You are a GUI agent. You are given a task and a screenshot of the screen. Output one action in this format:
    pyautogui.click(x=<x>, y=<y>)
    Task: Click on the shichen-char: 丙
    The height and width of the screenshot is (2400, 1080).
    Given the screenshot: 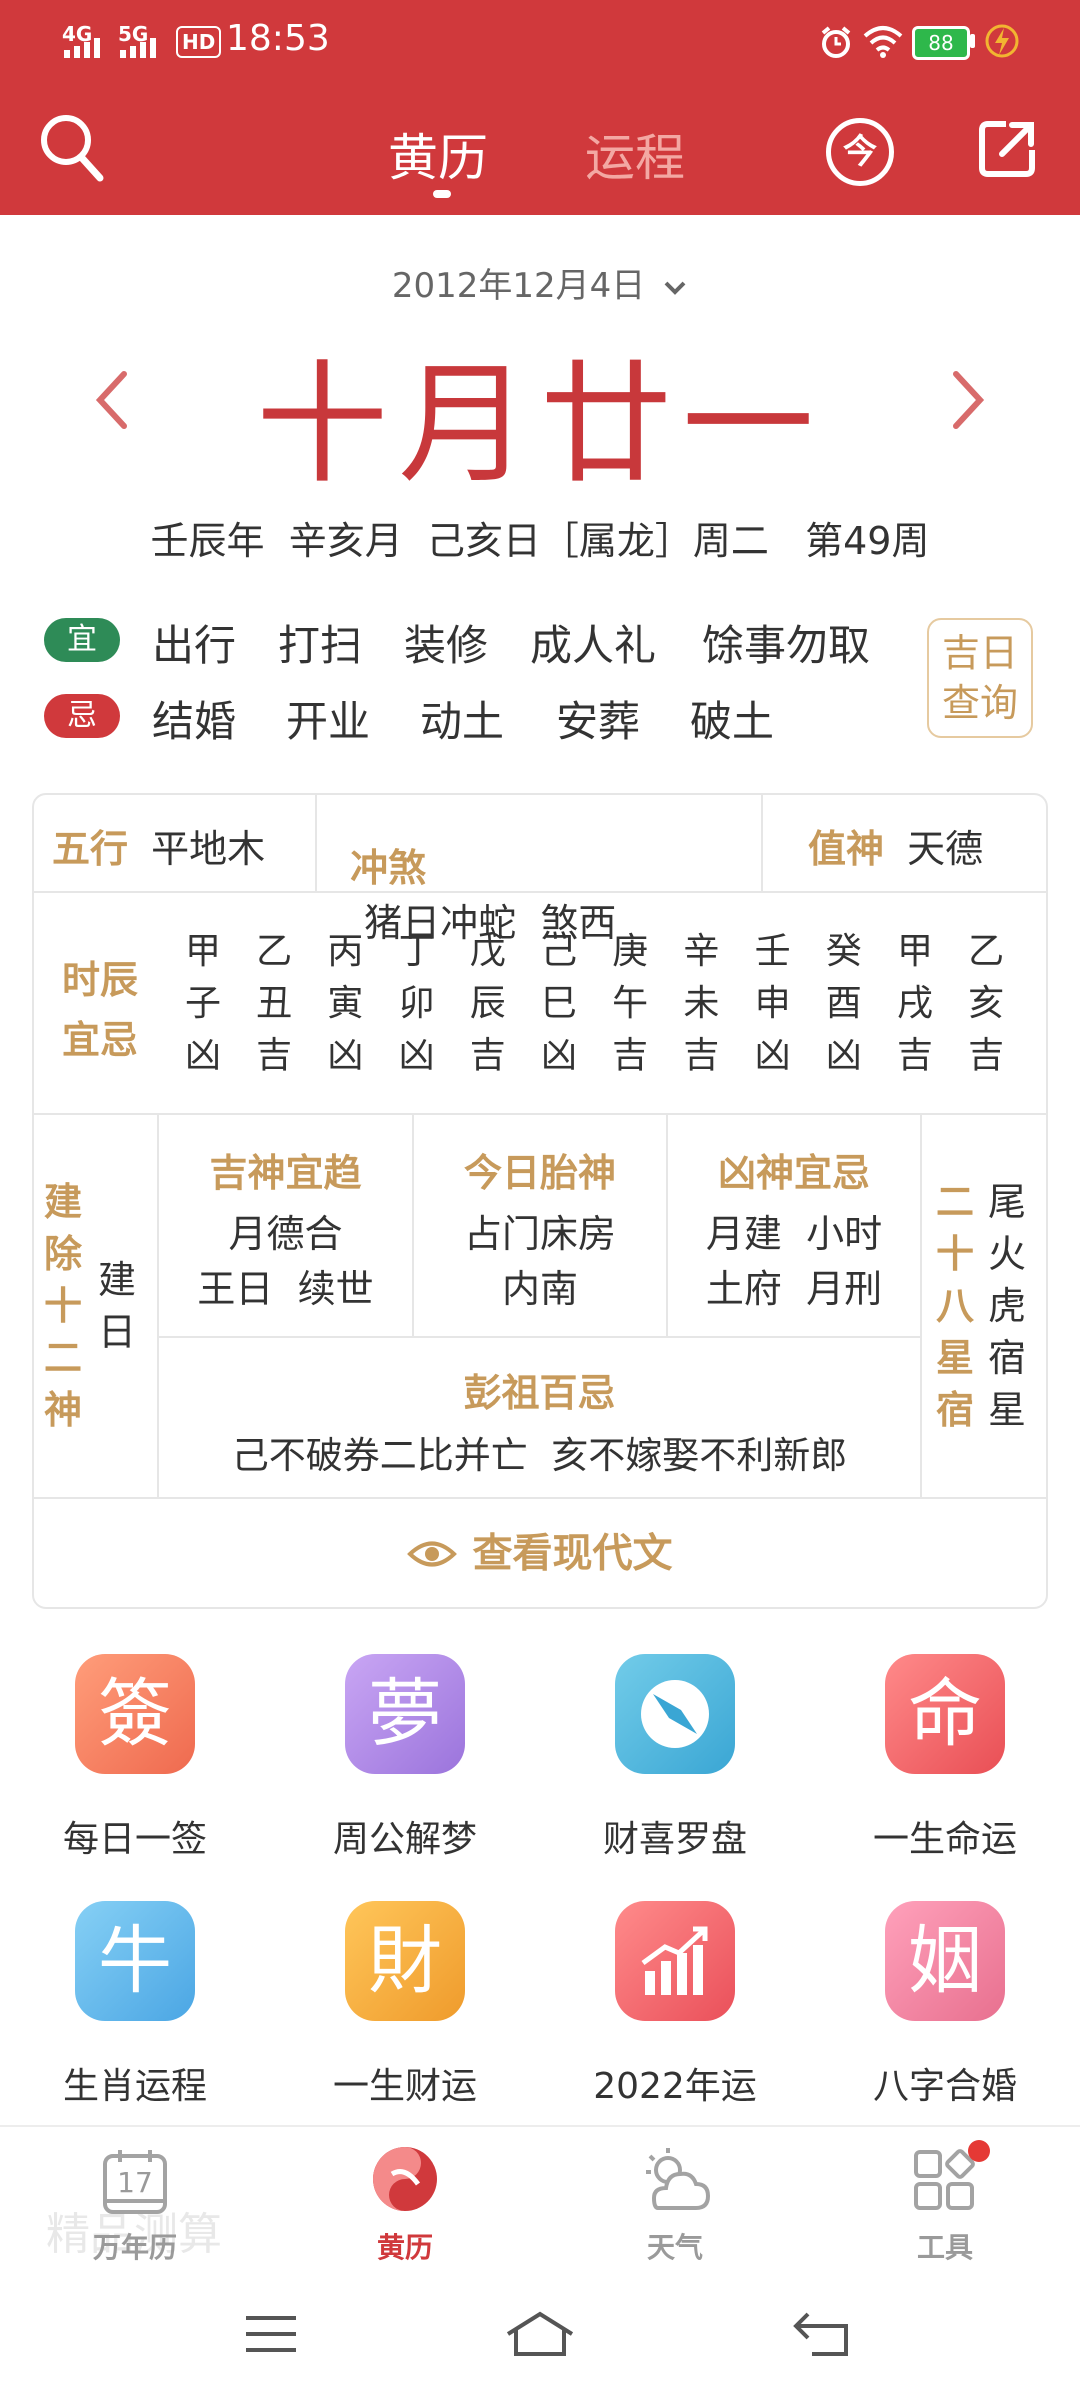 What is the action you would take?
    pyautogui.click(x=345, y=951)
    